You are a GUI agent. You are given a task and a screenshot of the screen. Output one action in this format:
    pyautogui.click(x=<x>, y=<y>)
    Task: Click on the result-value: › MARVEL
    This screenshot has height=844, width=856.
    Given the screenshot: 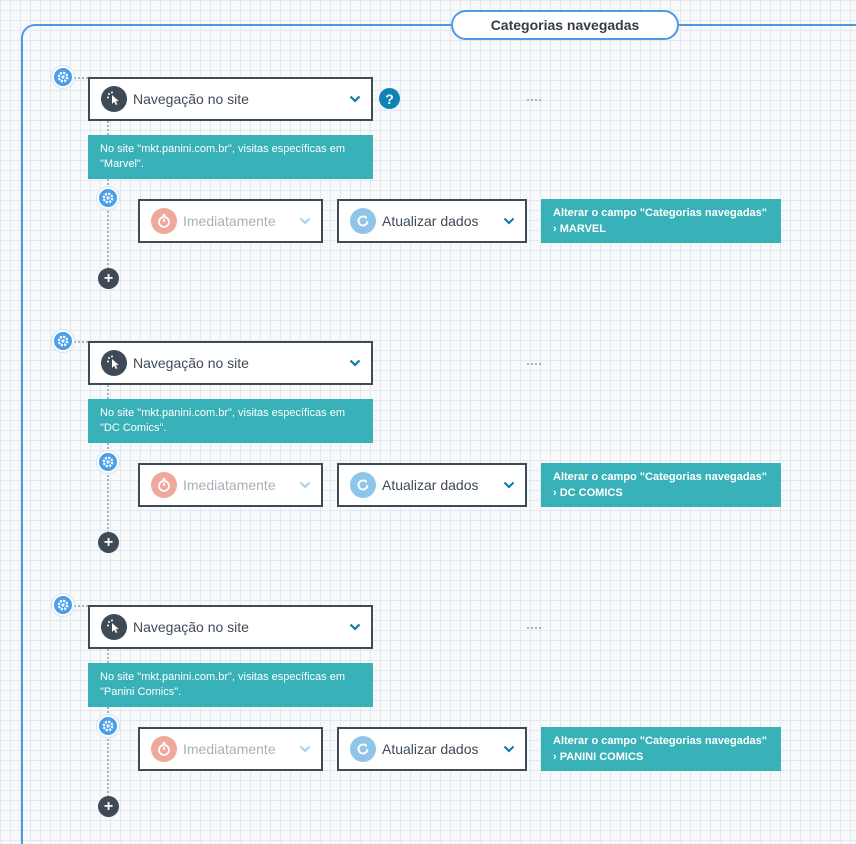 What is the action you would take?
    pyautogui.click(x=579, y=229)
    